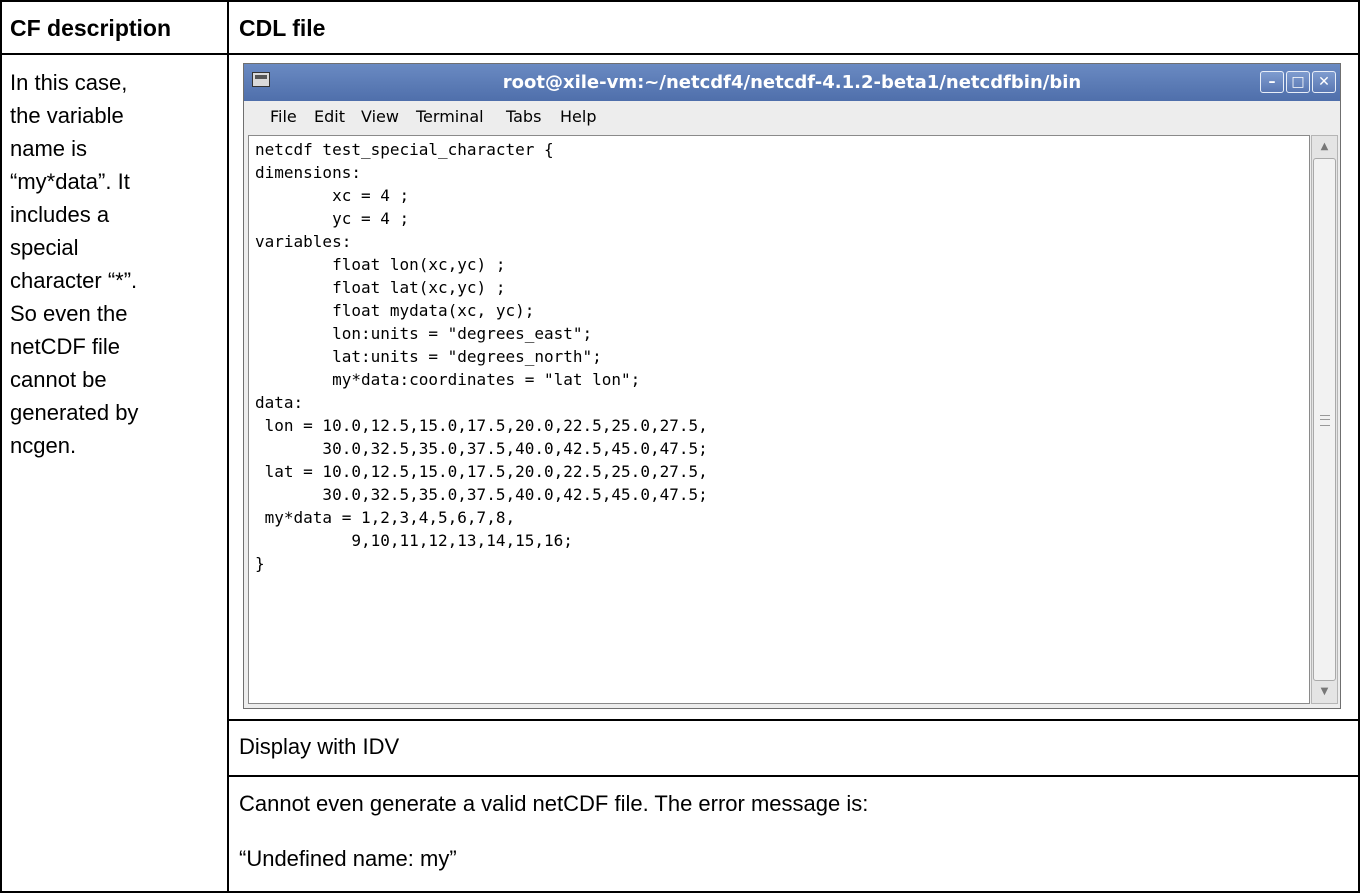 The image size is (1360, 893). I want to click on description-line: includes a, so click(60, 214).